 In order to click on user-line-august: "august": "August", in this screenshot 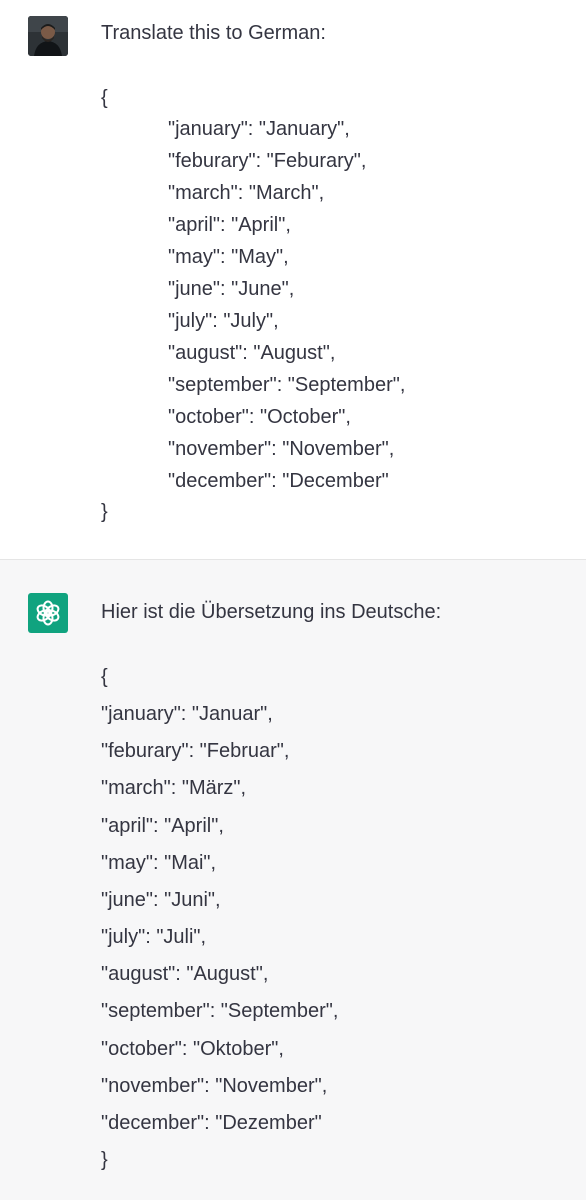, I will do `click(252, 353)`.